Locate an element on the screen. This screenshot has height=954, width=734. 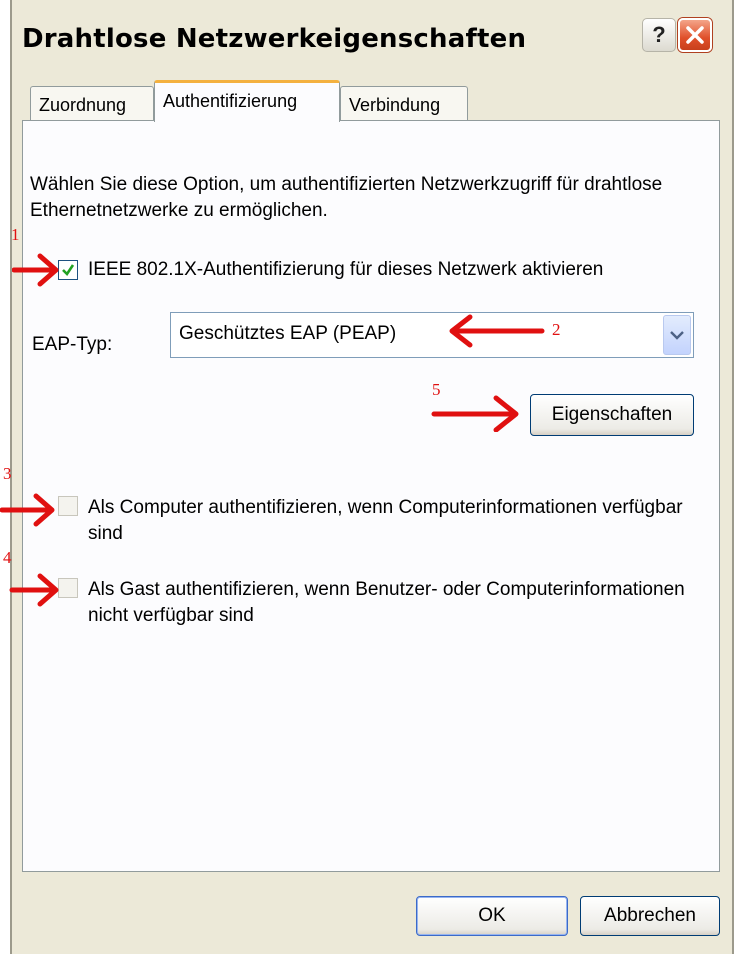
computer-auth-checkbox is located at coordinates (68, 506).